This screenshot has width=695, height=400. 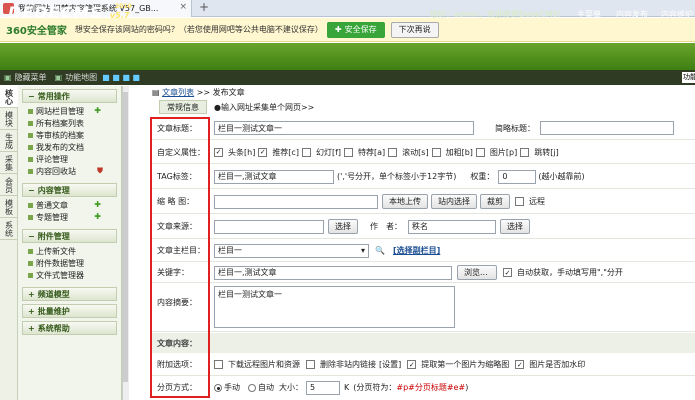 I want to click on sidebar-section-content: − 内容管理, so click(x=69, y=190).